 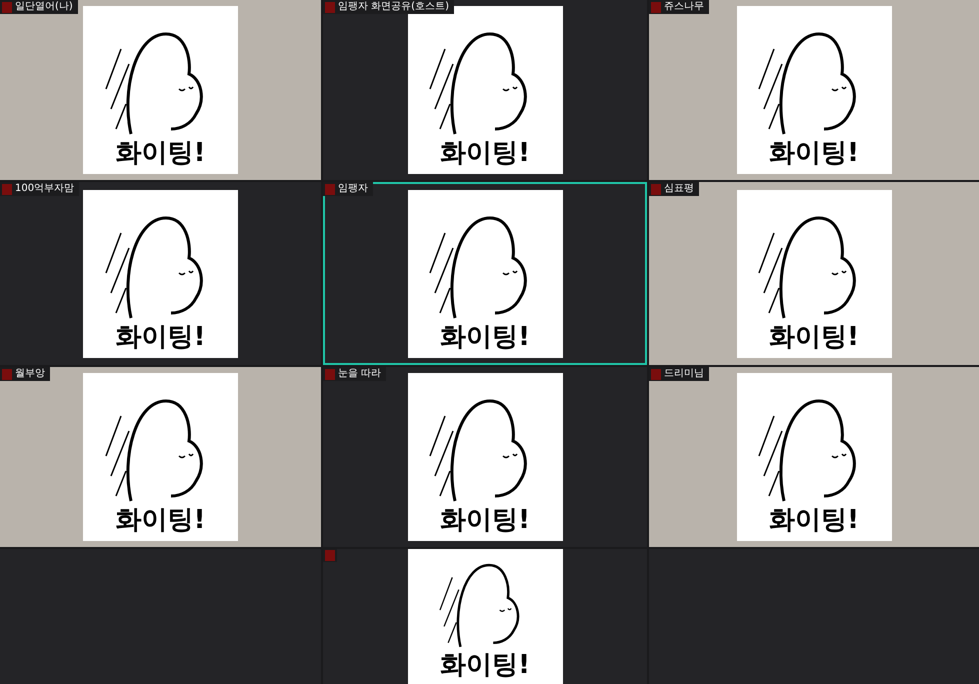 I want to click on participant-name: 쥬스나무, so click(x=684, y=7).